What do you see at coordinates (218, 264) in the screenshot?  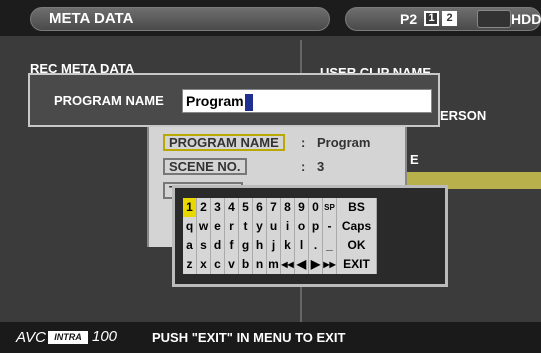 I see `key-3-2: c` at bounding box center [218, 264].